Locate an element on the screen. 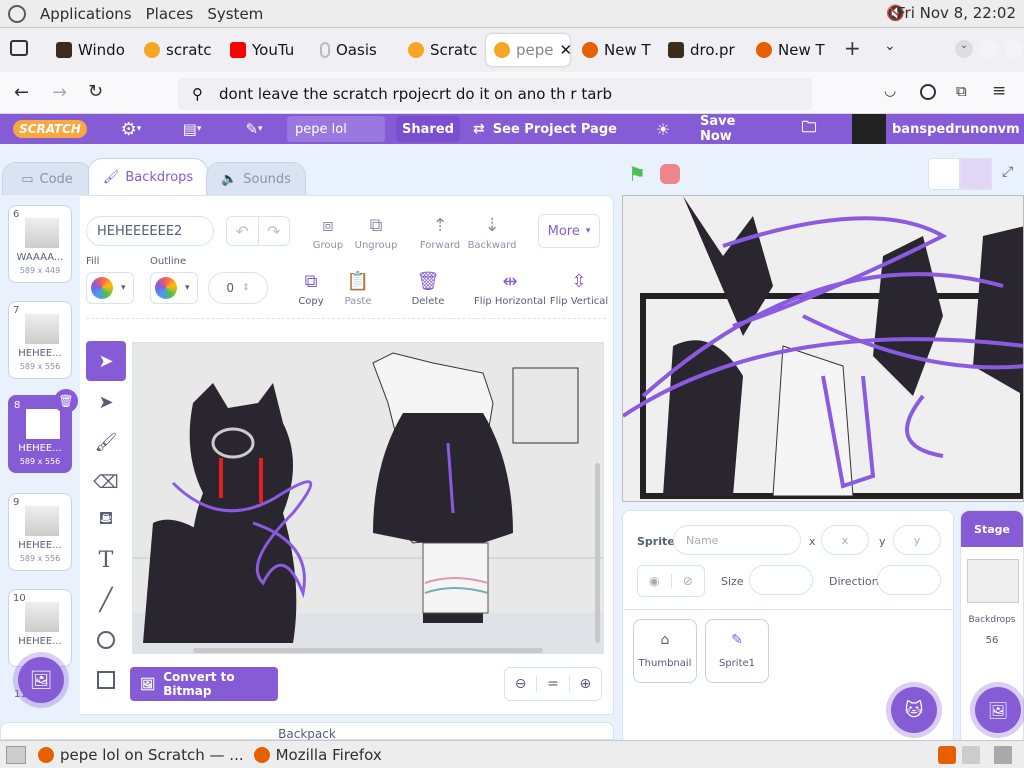 This screenshot has width=1024, height=768. more-button: More ▾ is located at coordinates (569, 231).